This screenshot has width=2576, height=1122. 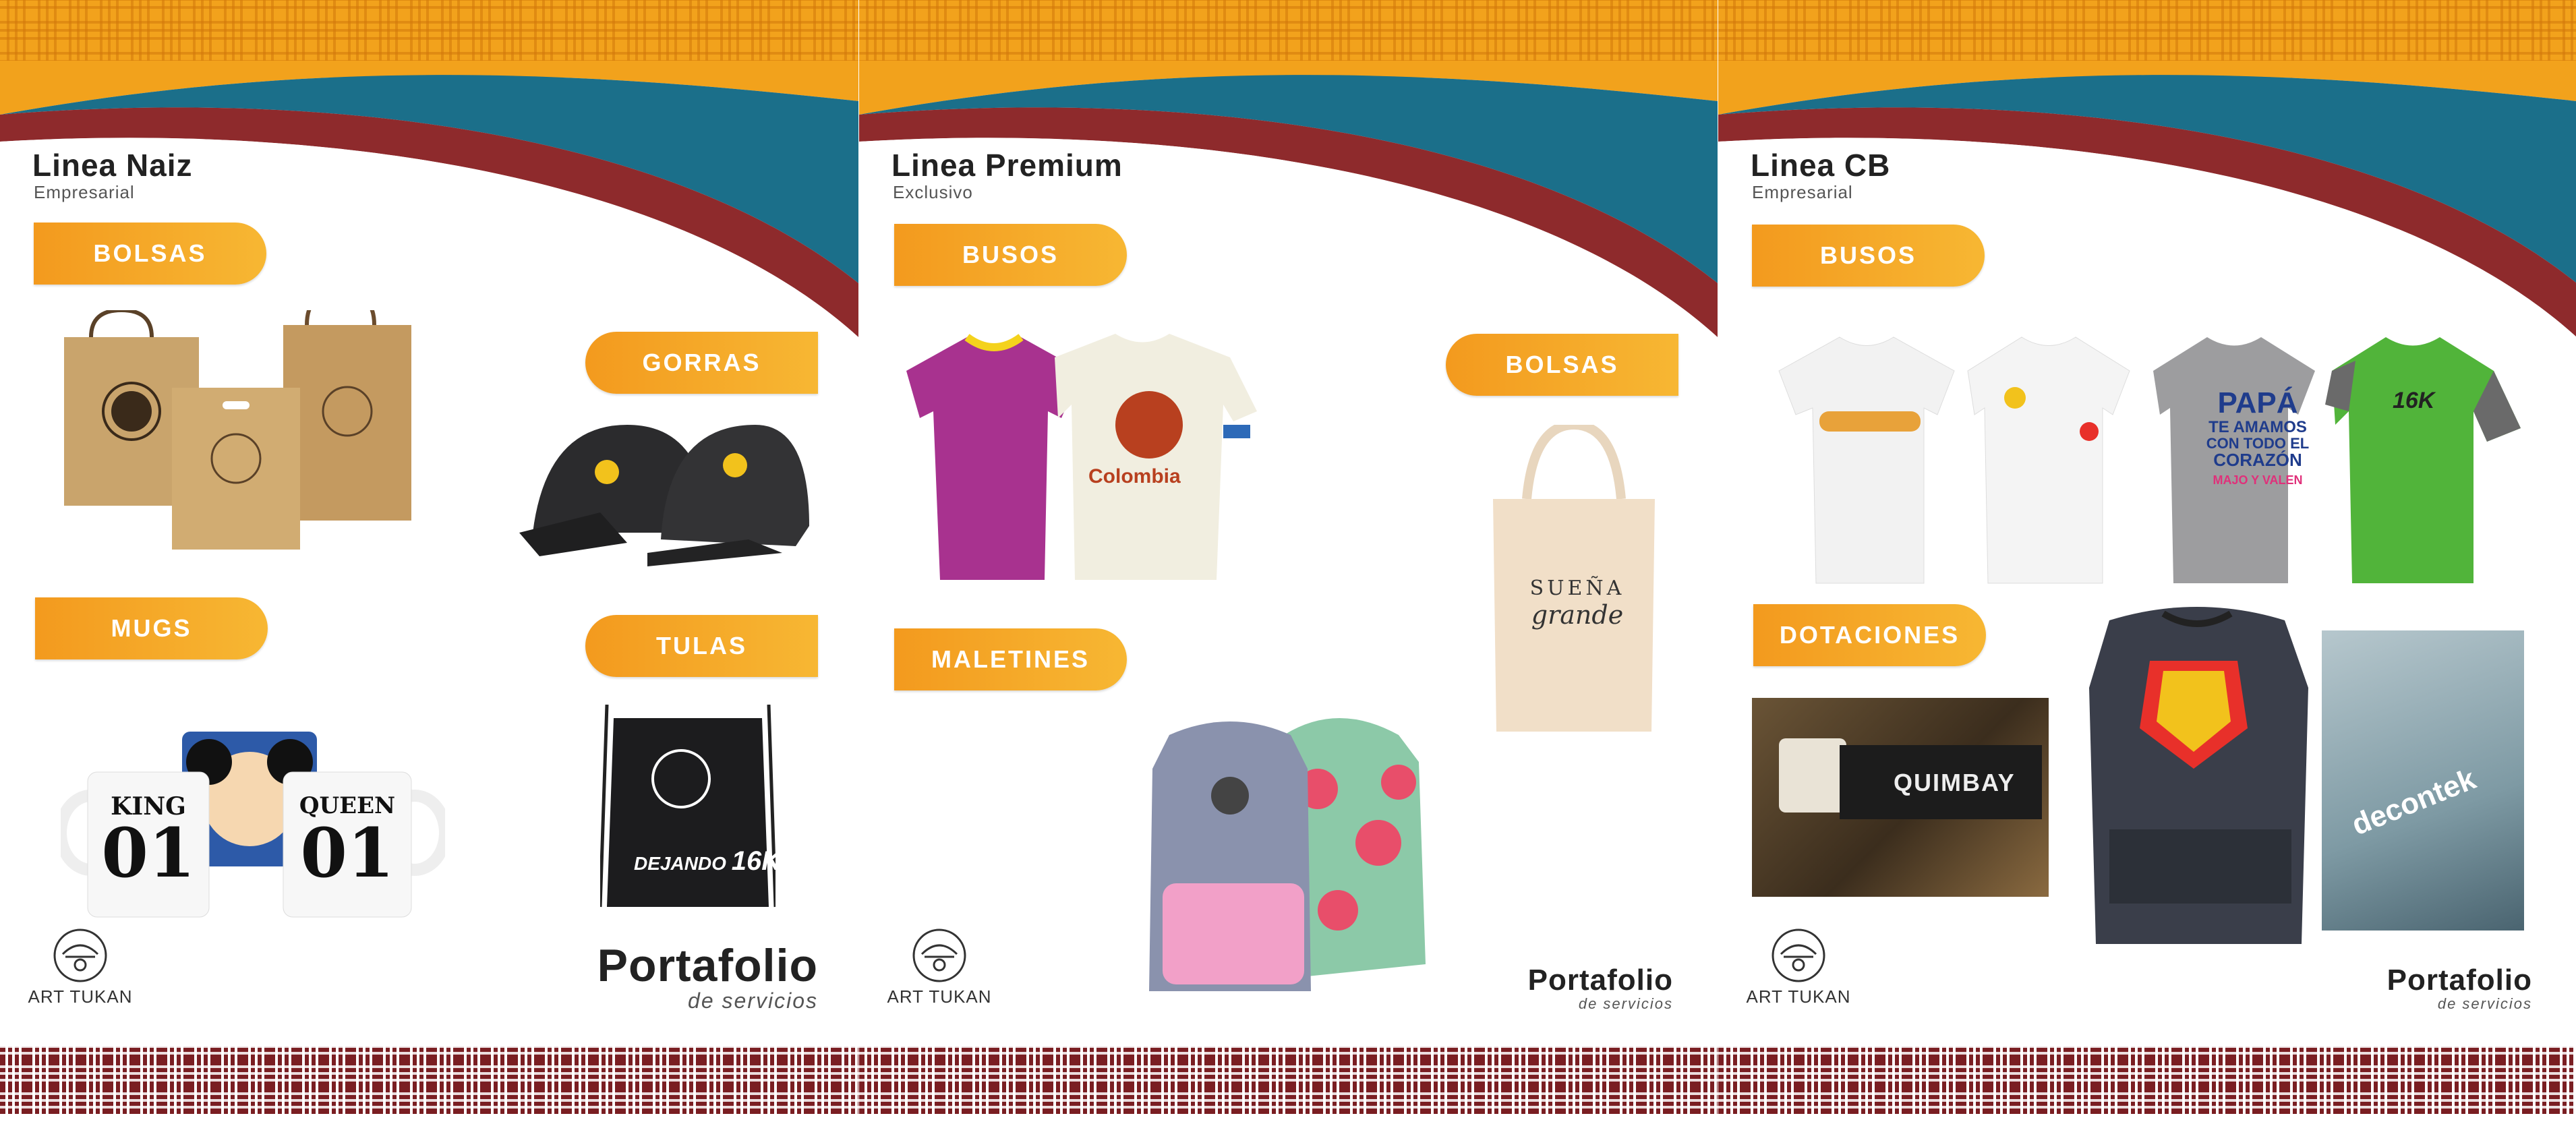 What do you see at coordinates (933, 192) in the screenshot?
I see `line-subtitle: Exclusivo` at bounding box center [933, 192].